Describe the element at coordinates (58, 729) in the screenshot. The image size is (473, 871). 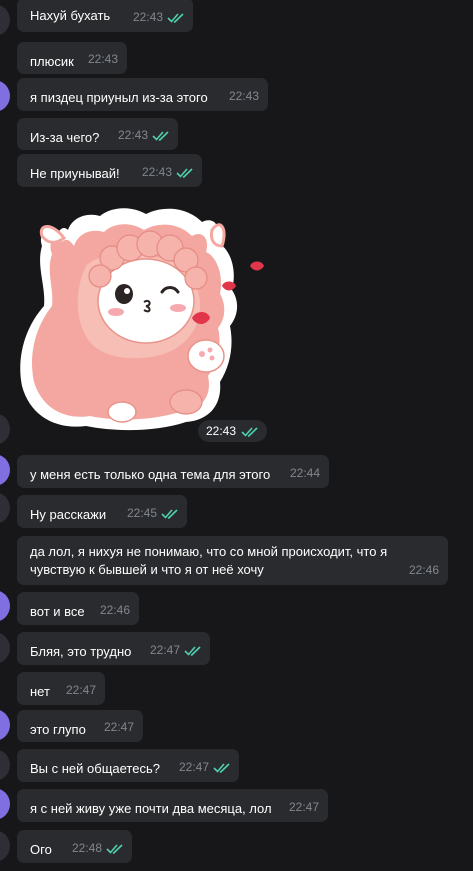
I see `message-text: это глупо` at that location.